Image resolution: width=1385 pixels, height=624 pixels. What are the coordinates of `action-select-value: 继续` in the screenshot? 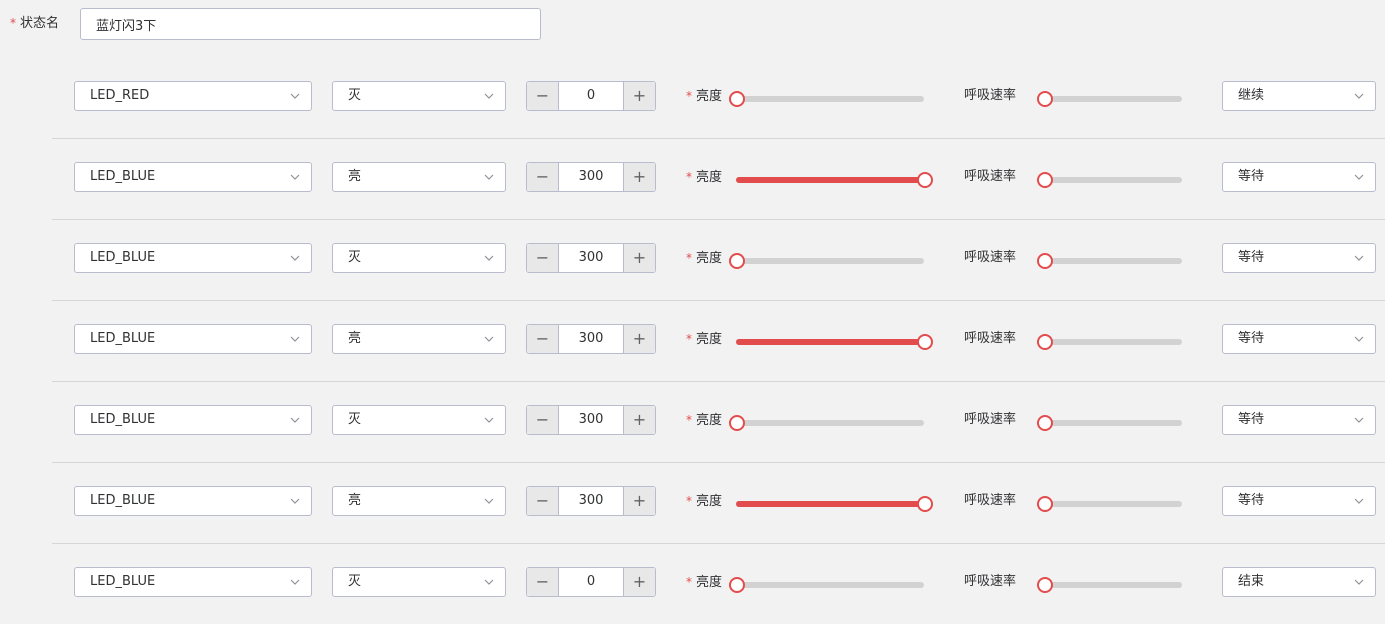 It's located at (1251, 95).